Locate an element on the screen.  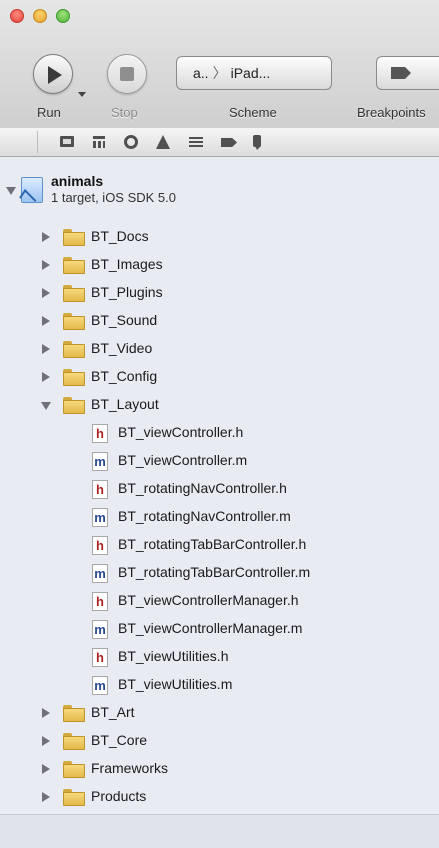
tree-group: BT_Sound is located at coordinates (219, 321).